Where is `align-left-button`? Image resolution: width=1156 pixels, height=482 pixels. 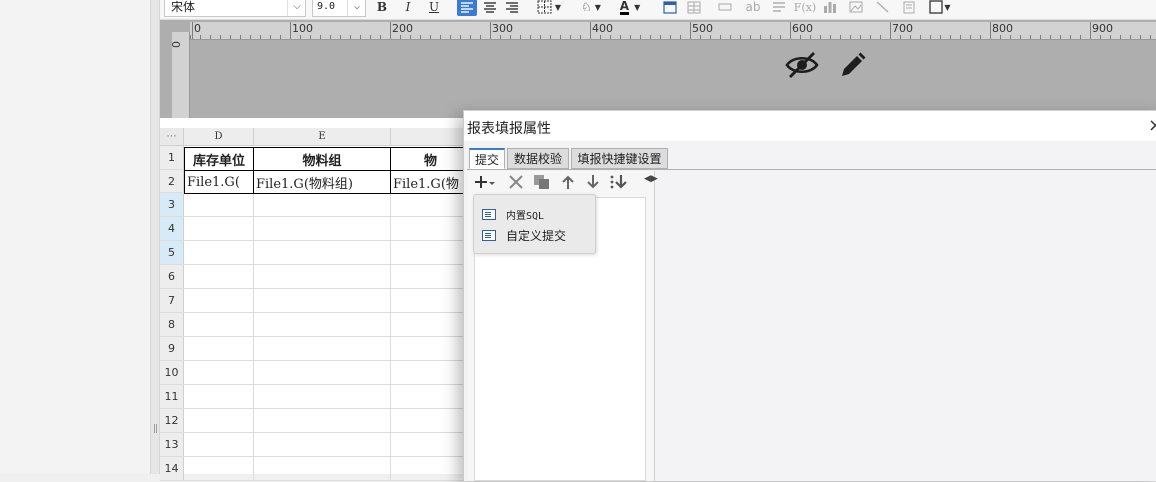 align-left-button is located at coordinates (467, 8).